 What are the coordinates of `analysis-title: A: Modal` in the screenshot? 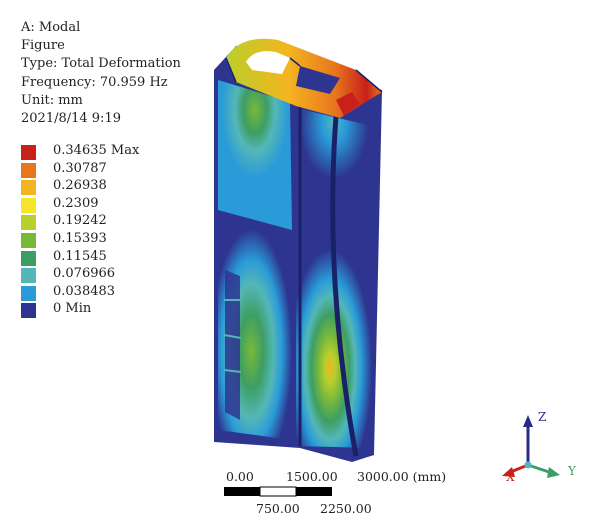 It's located at (51, 27).